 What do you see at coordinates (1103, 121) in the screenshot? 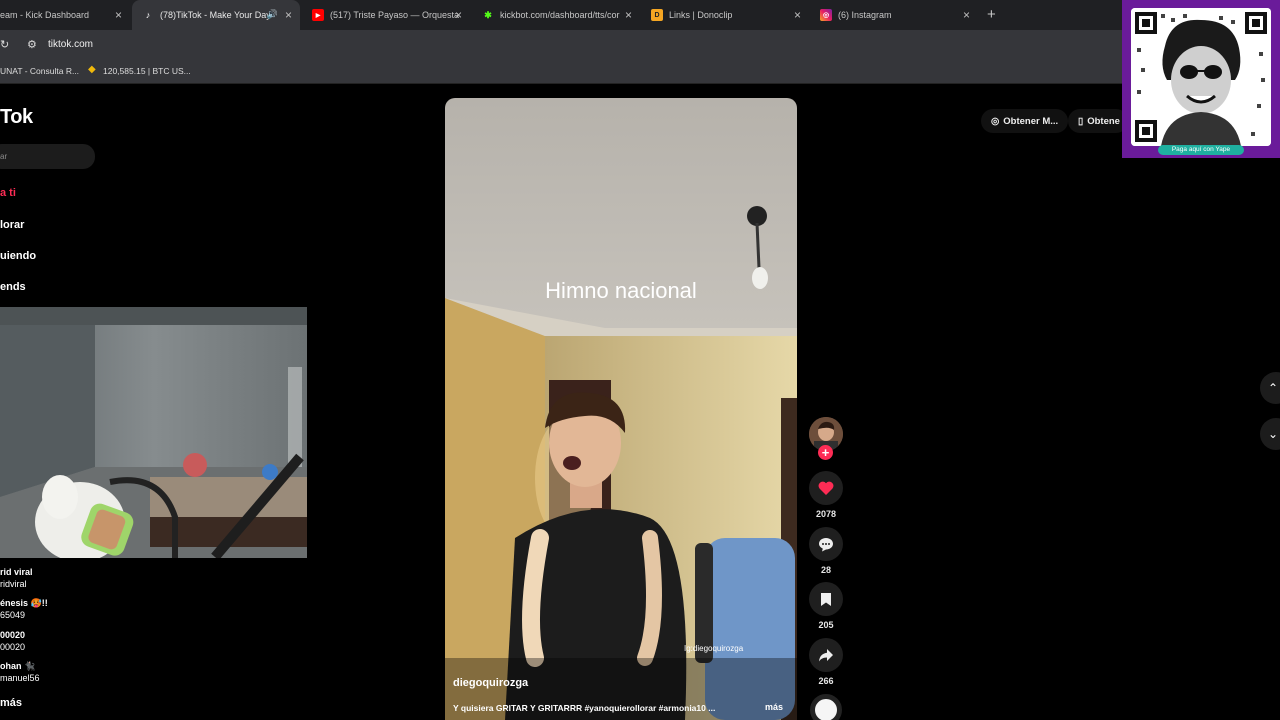
I see `get-desktop-label: Obtene` at bounding box center [1103, 121].